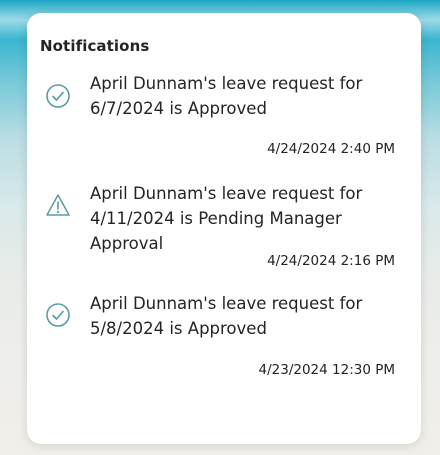  I want to click on notification-timestamp: 4/23/2024 12:30 PM, so click(327, 370).